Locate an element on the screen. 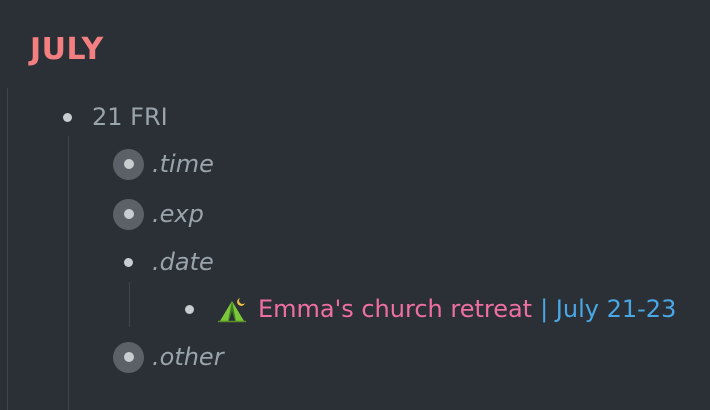 Image resolution: width=710 pixels, height=410 pixels. event-date: | July 21-23 is located at coordinates (608, 309).